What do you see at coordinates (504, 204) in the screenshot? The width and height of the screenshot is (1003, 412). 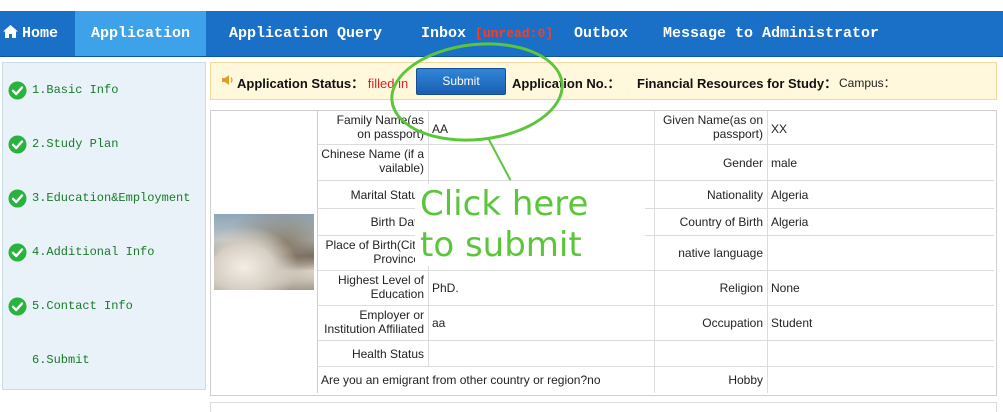 I see `annotation-line-1: Click here` at bounding box center [504, 204].